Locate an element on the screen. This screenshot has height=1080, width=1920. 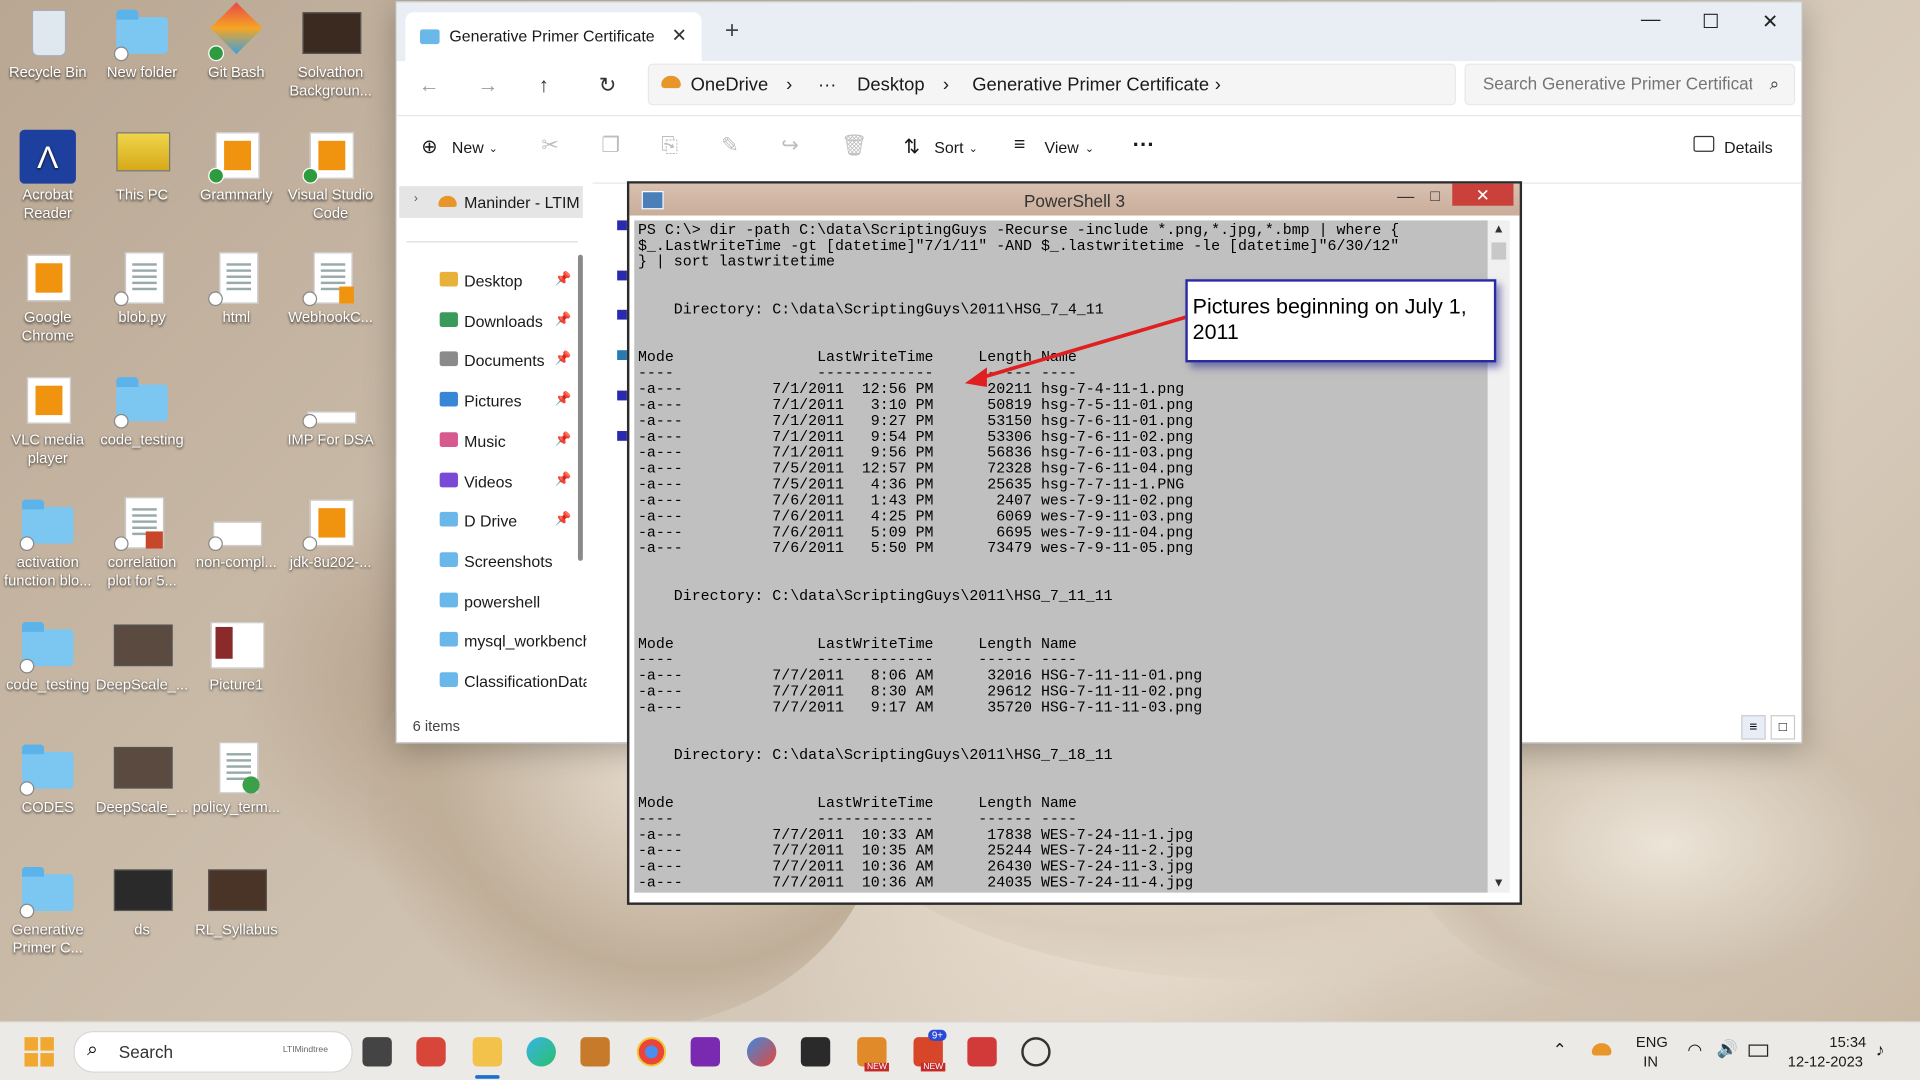
volume-icon: 🔊 is located at coordinates (1727, 1048).